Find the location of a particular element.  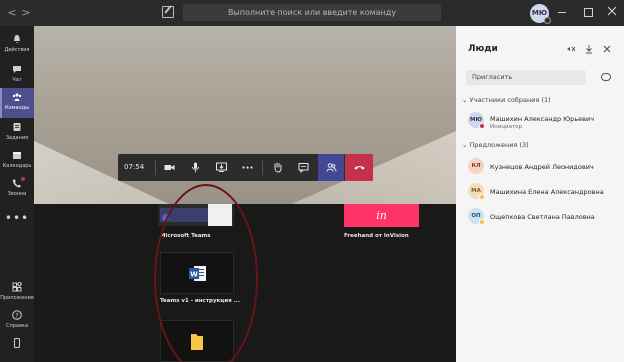

close-window-button is located at coordinates (612, 12).